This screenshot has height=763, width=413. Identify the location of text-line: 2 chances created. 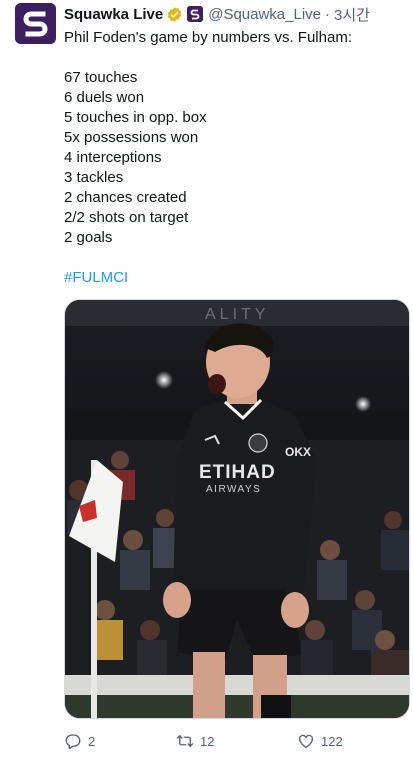
(125, 197).